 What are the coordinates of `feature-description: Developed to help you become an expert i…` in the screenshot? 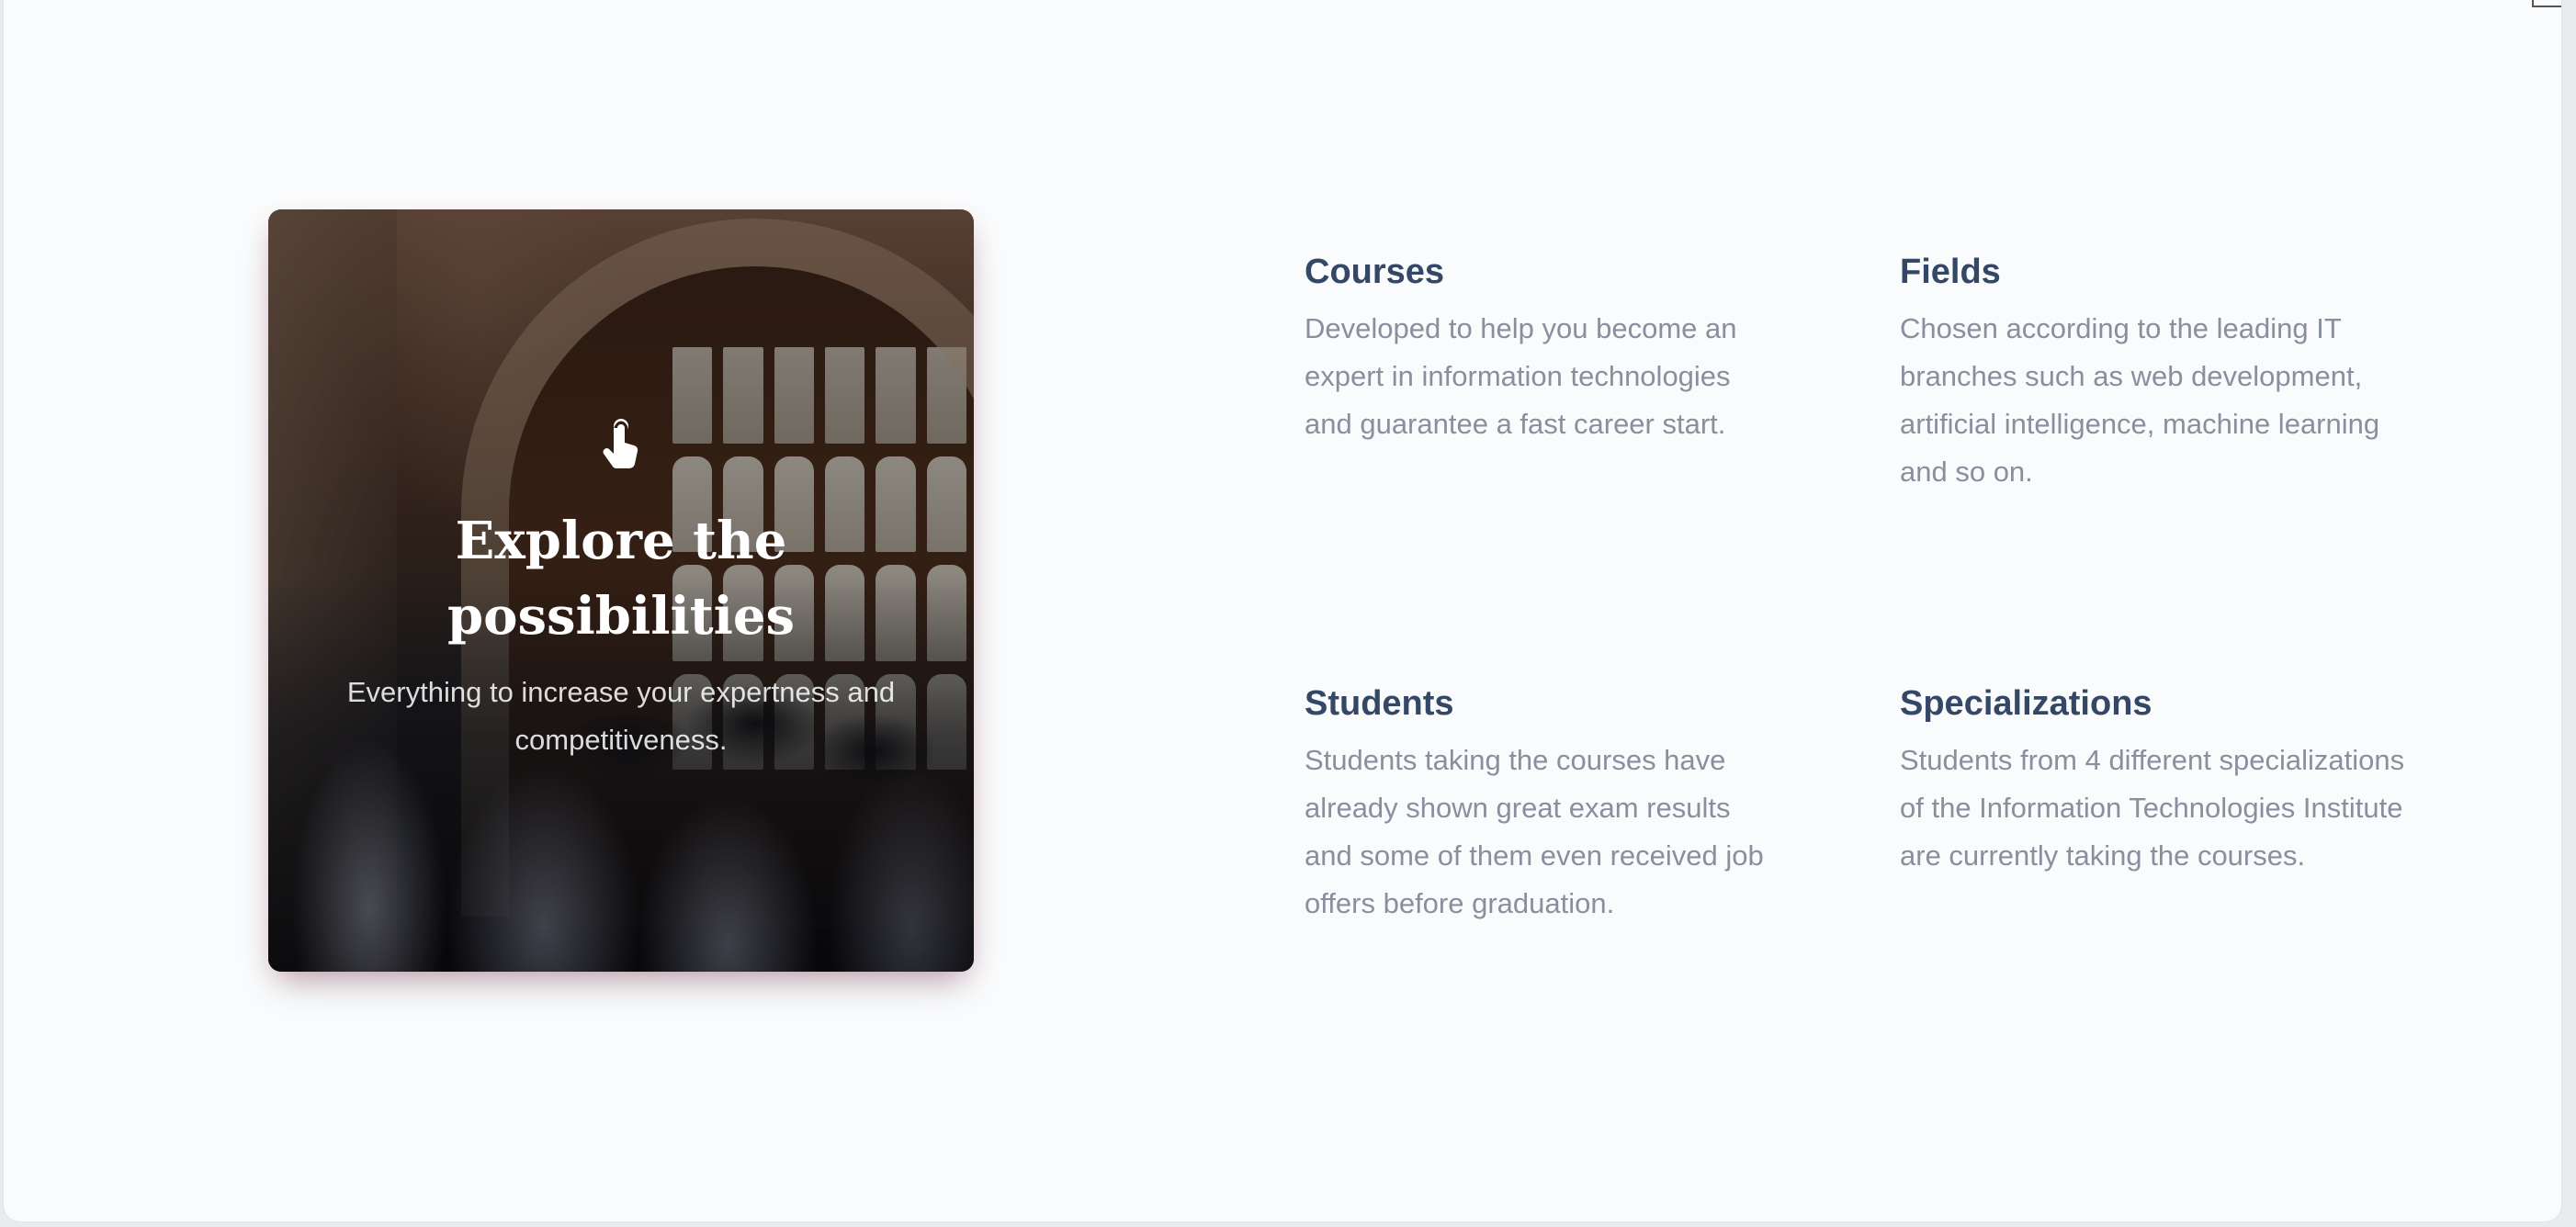 It's located at (1521, 376).